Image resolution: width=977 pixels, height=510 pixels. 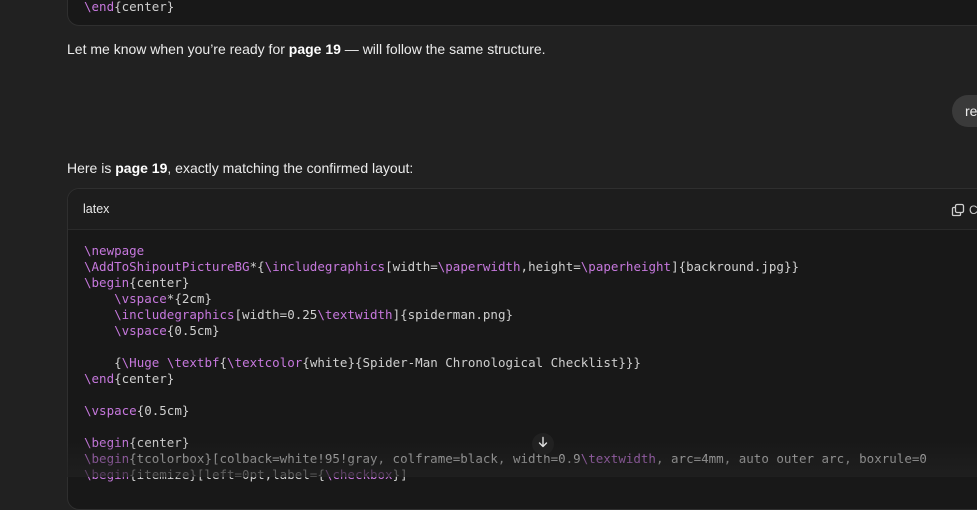 What do you see at coordinates (358, 474) in the screenshot?
I see `code-token: \checkbox` at bounding box center [358, 474].